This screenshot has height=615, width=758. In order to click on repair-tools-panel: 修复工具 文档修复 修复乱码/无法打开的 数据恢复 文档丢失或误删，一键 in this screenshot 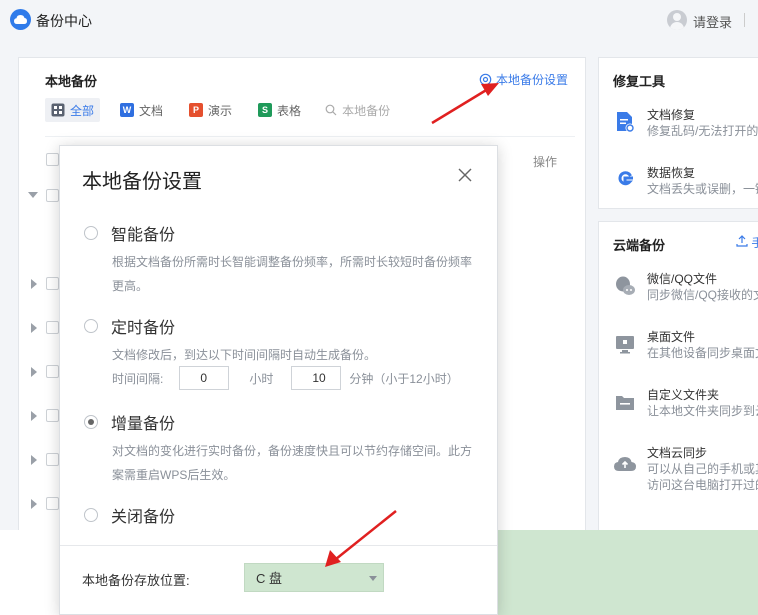, I will do `click(678, 133)`.